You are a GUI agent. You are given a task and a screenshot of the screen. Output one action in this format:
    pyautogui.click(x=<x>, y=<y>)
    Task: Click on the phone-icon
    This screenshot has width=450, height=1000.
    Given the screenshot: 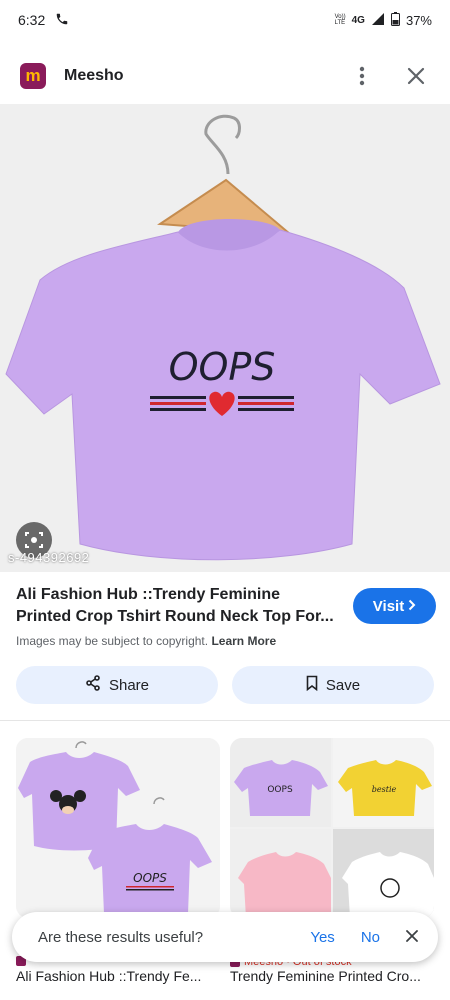 What is the action you would take?
    pyautogui.click(x=62, y=20)
    